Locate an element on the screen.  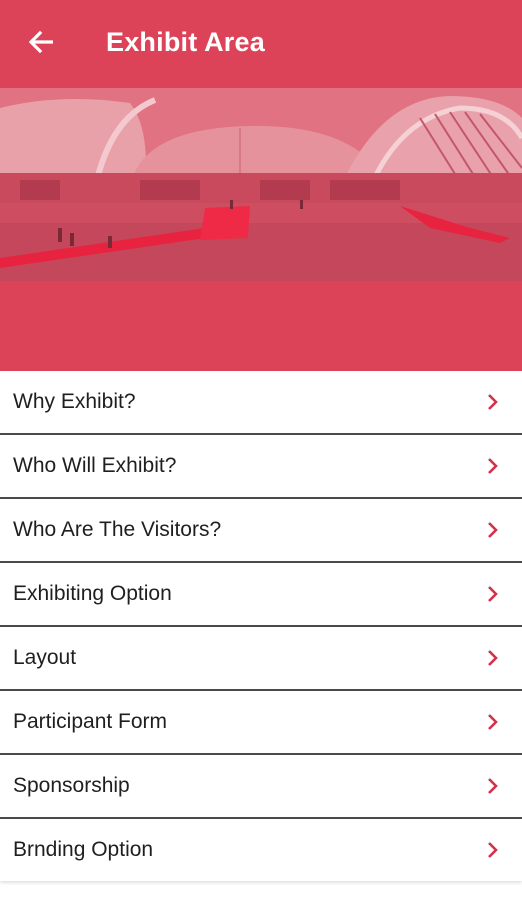
menu-item-who-will-exhibit: Who Will Exhibit? is located at coordinates (261, 467).